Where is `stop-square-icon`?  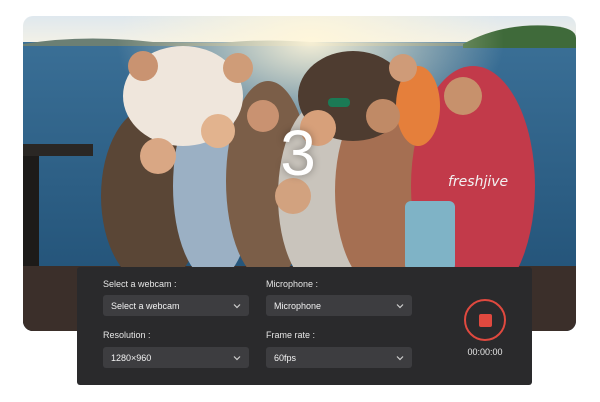
stop-square-icon is located at coordinates (485, 320).